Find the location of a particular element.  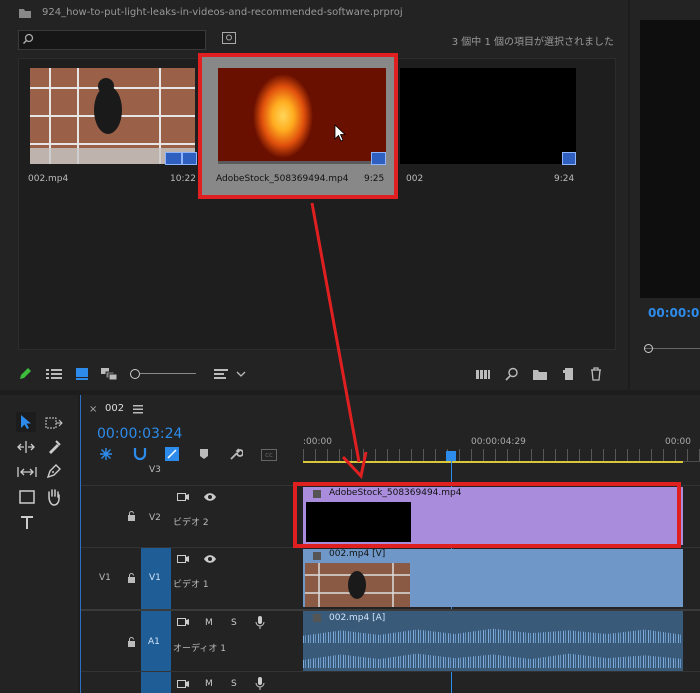

work-area-bar is located at coordinates (493, 462).